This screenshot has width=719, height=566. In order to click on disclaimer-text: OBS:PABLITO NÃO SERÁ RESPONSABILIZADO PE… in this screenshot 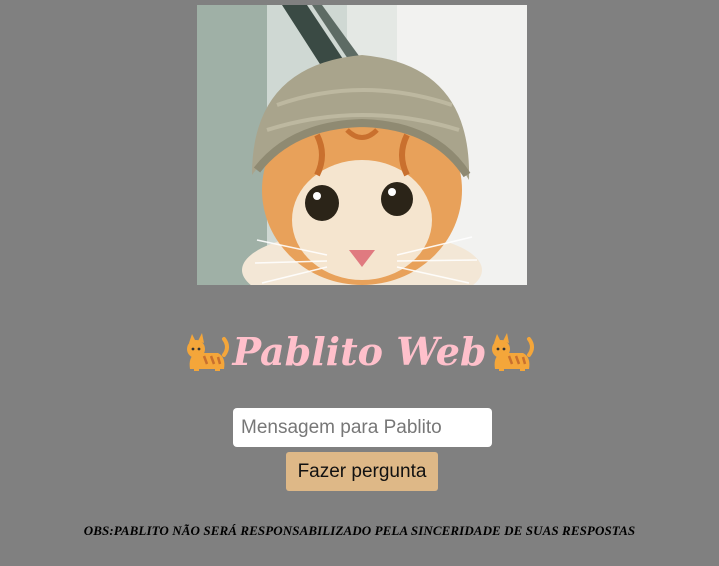, I will do `click(359, 530)`.